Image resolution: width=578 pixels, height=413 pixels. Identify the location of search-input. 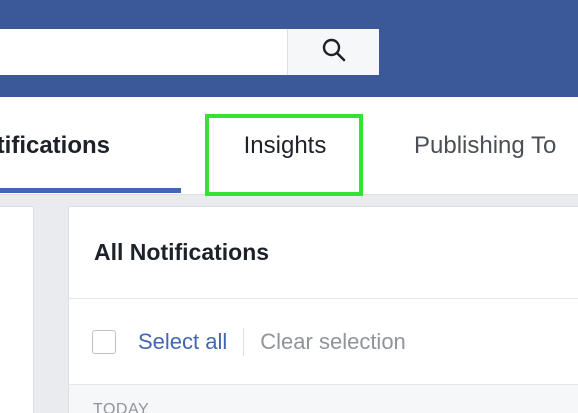
(144, 52).